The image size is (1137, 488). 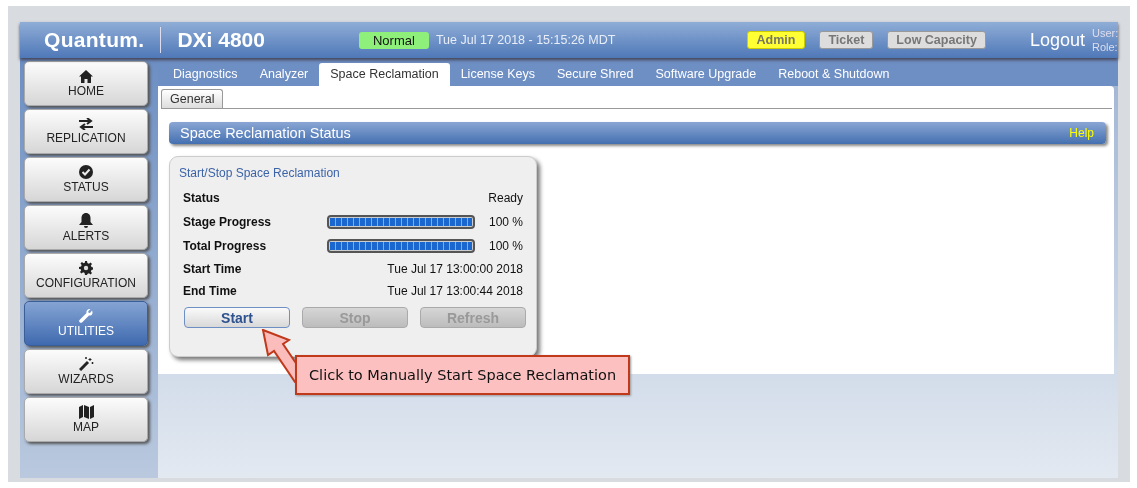 I want to click on wrench-icon, so click(x=86, y=316).